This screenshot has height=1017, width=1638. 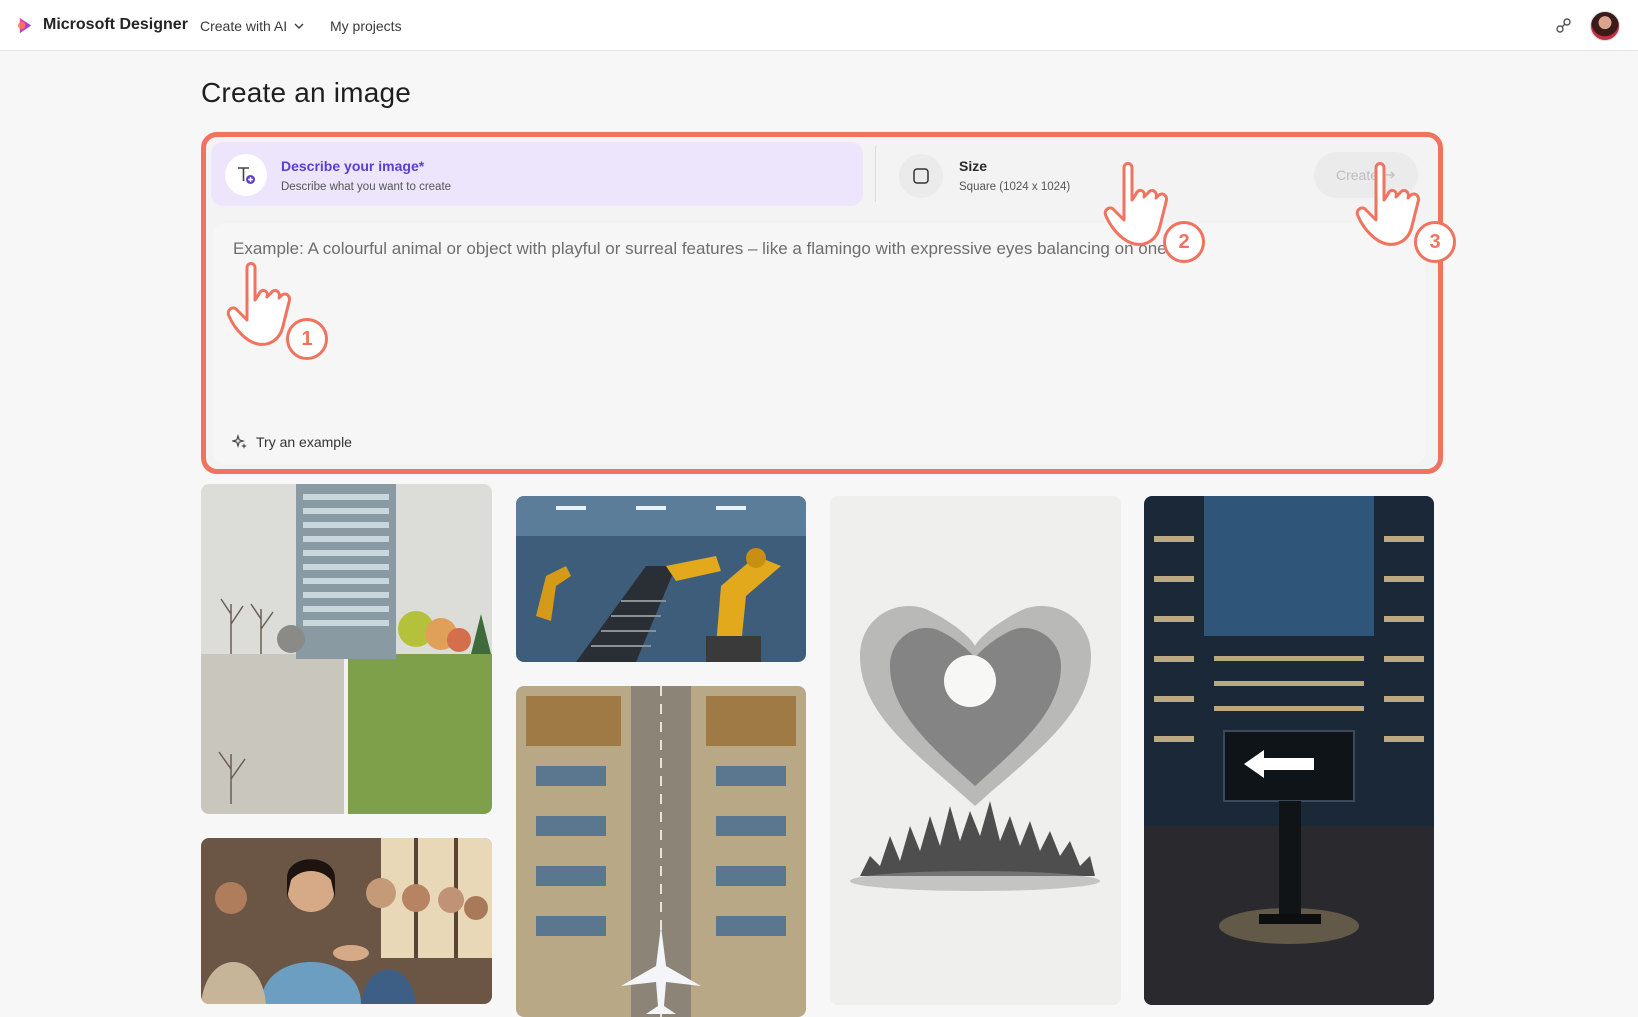 What do you see at coordinates (537, 174) in the screenshot?
I see `describe-tab` at bounding box center [537, 174].